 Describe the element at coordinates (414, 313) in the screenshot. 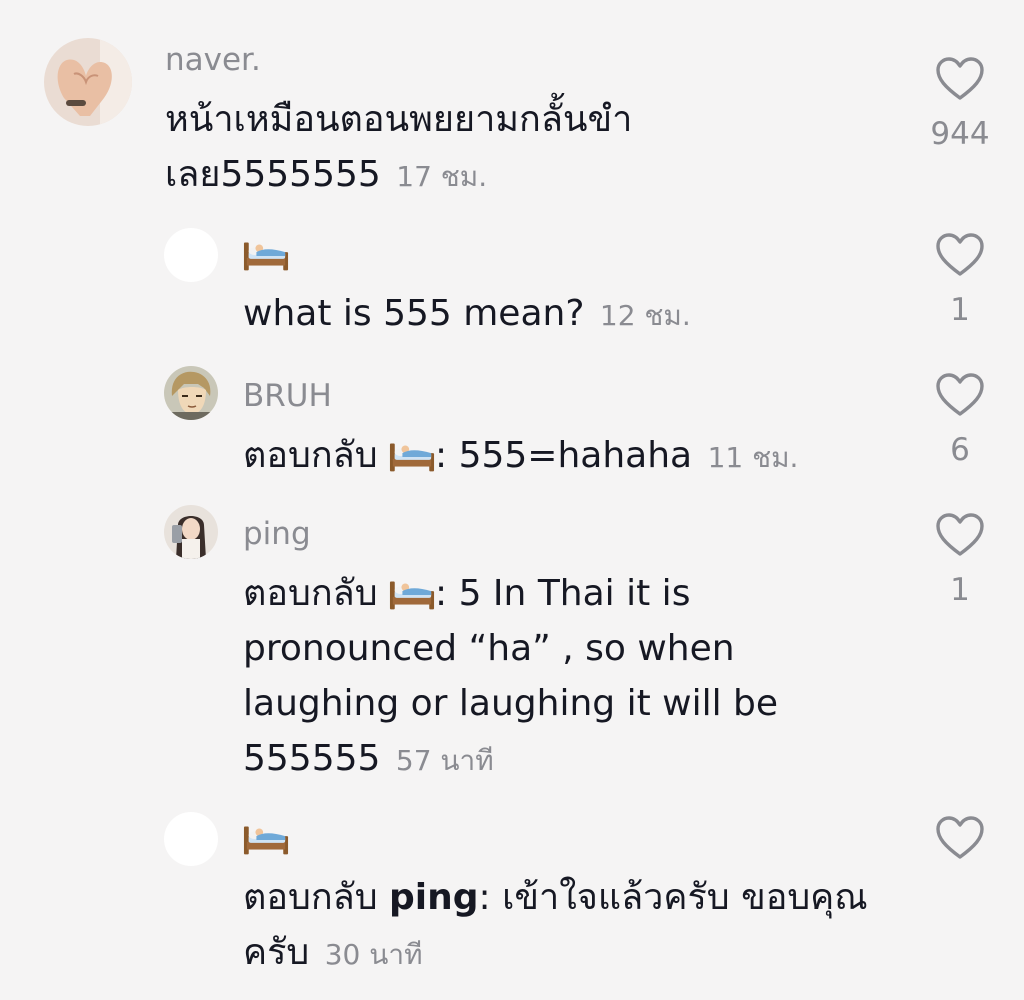

I see `comment-body: what is 555 mean?` at that location.